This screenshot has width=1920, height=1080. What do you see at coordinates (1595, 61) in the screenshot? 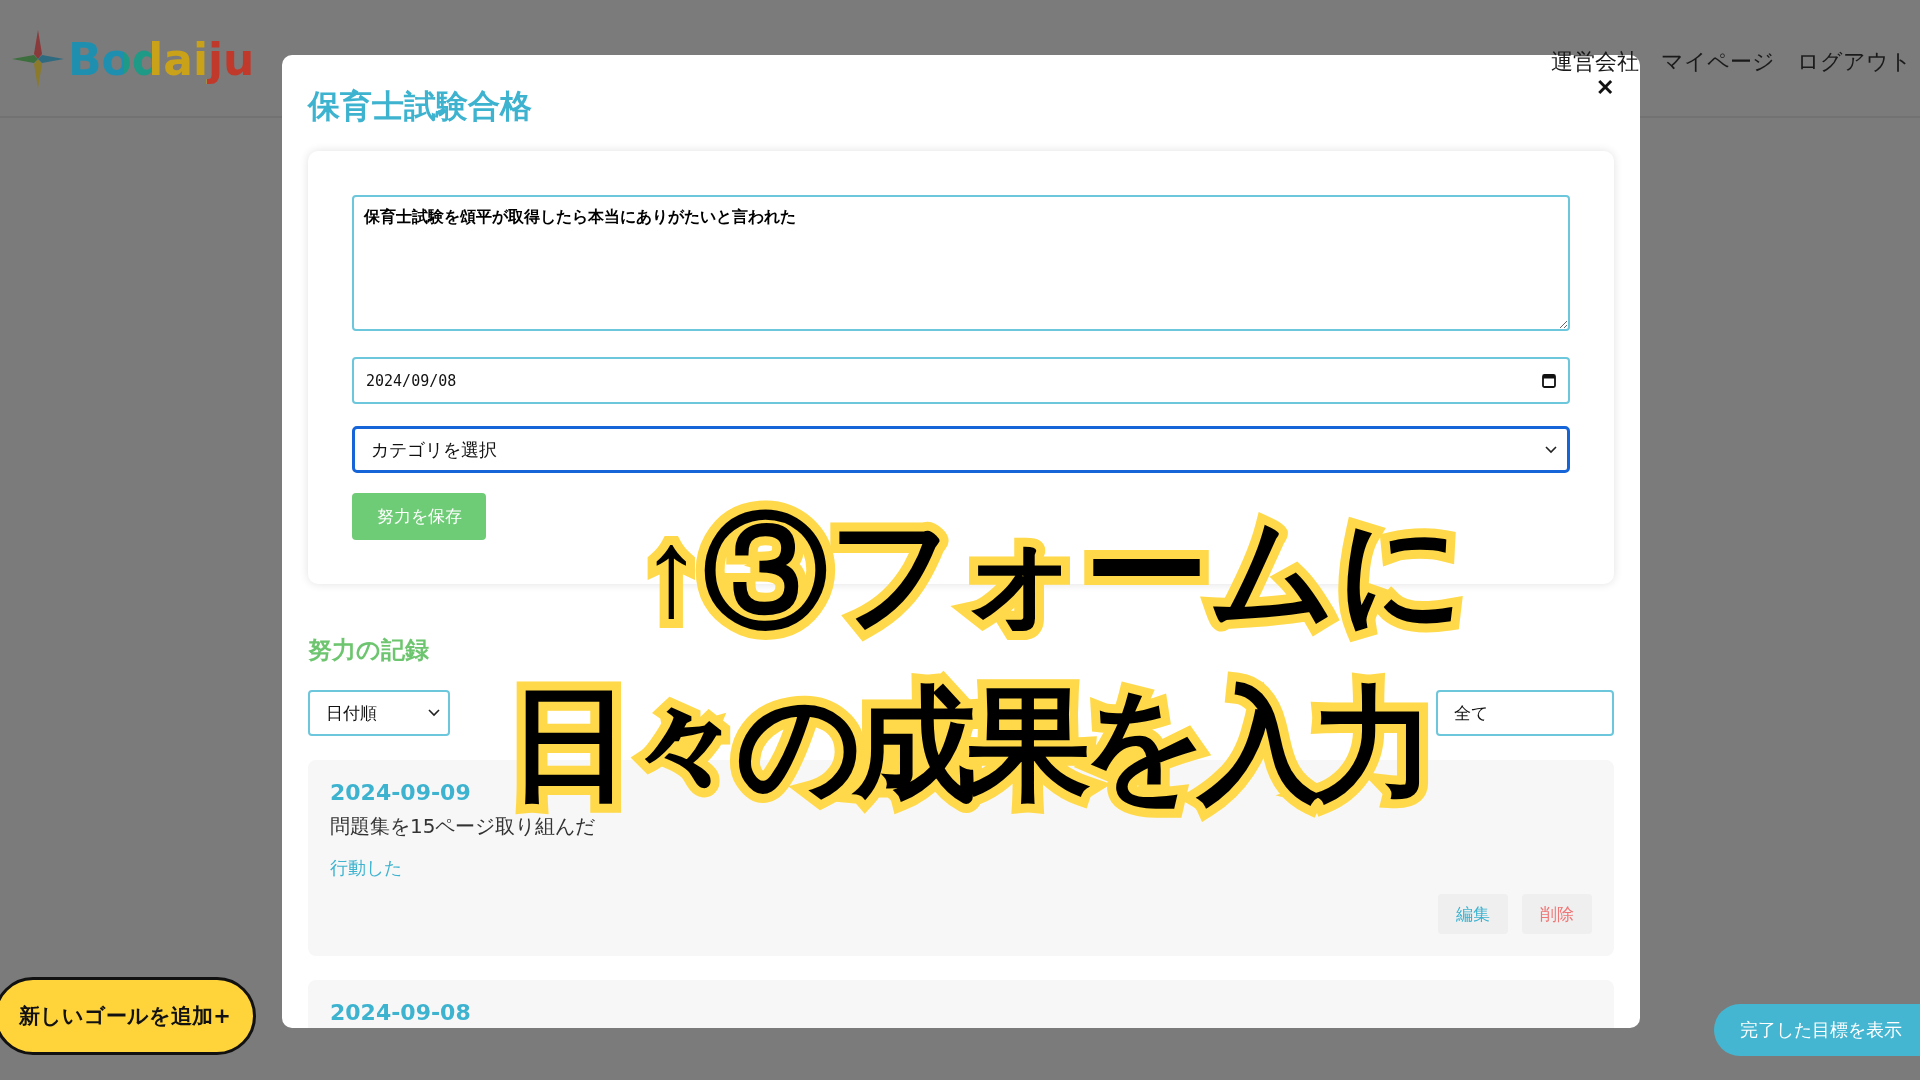
I see `nav-link: 運営会社` at bounding box center [1595, 61].